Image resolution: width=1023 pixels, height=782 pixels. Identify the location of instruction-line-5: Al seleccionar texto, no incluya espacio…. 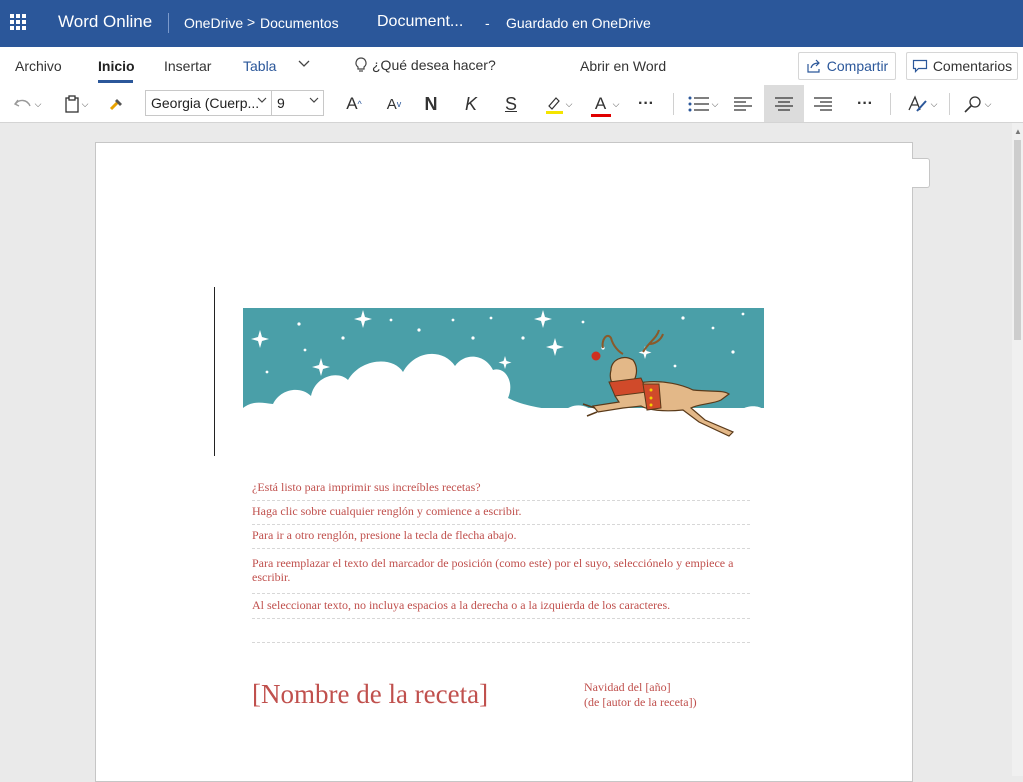
(501, 605).